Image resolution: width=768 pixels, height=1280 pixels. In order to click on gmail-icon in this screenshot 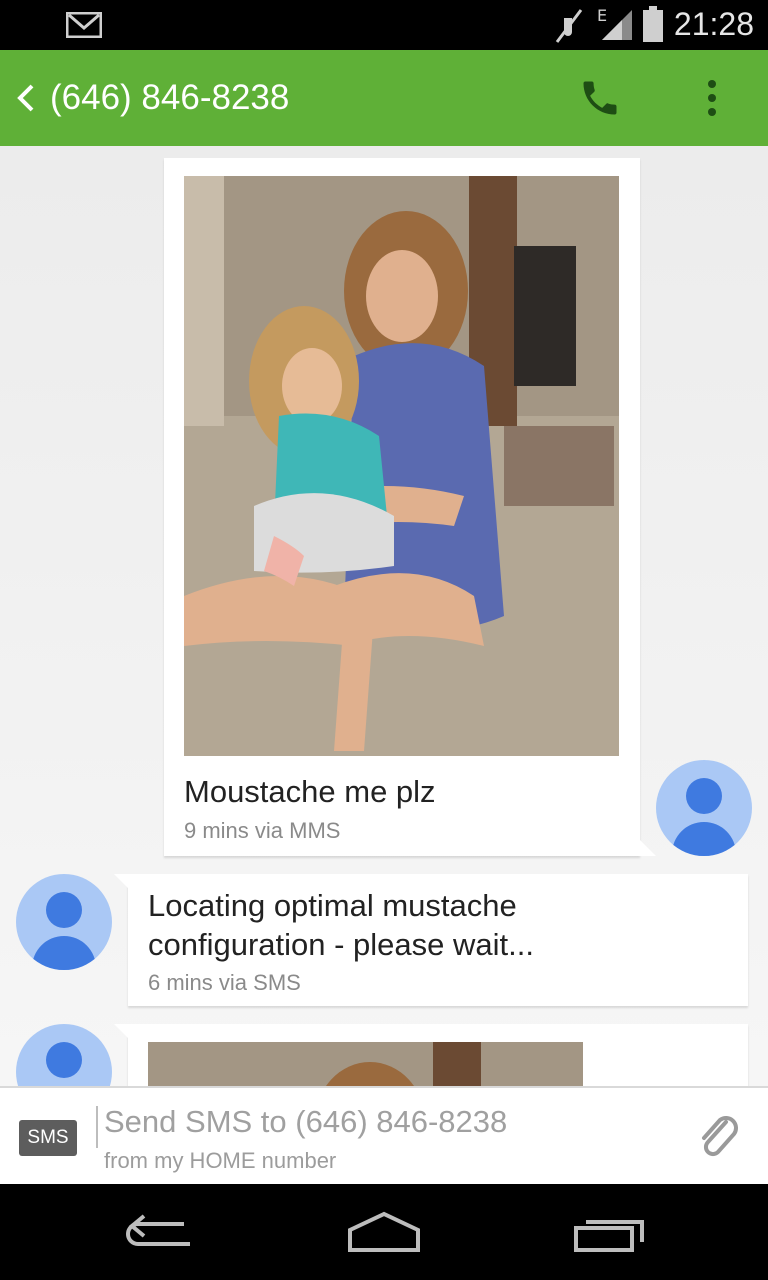, I will do `click(84, 25)`.